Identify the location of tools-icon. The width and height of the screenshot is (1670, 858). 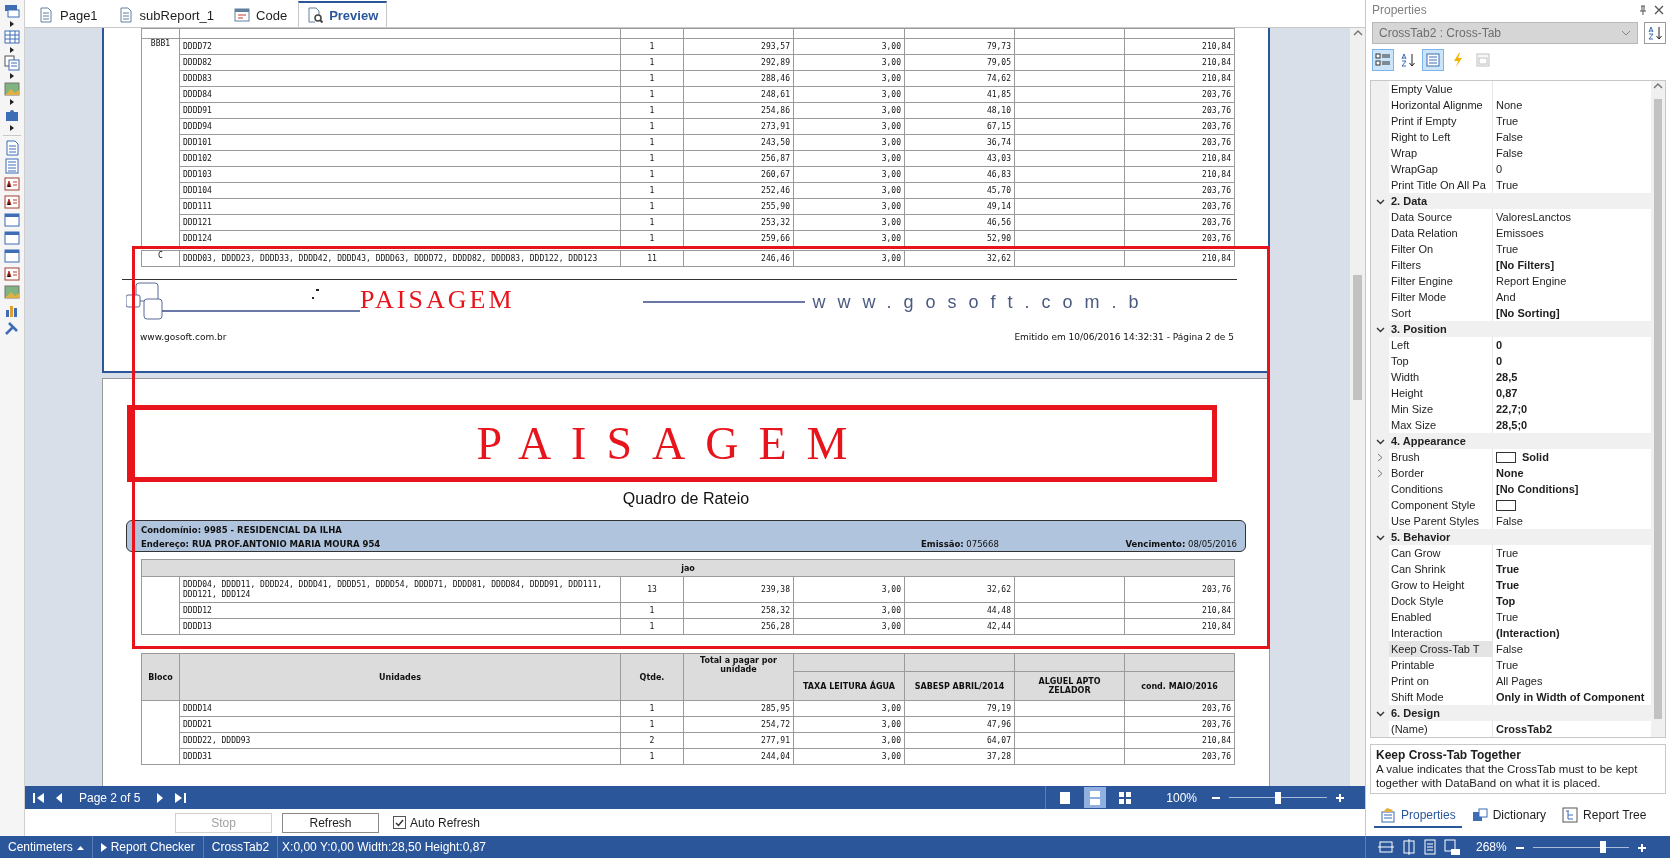
(12, 328).